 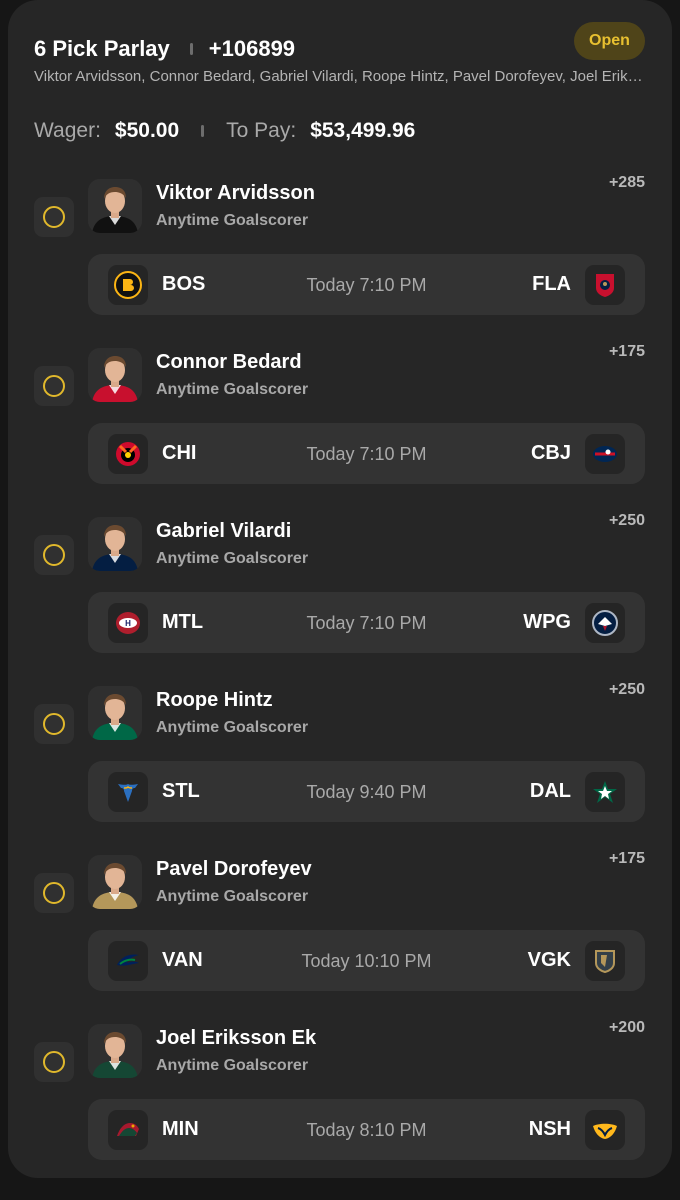 What do you see at coordinates (366, 1129) in the screenshot?
I see `game-matchup: MIN Today 8:10 PM NSH` at bounding box center [366, 1129].